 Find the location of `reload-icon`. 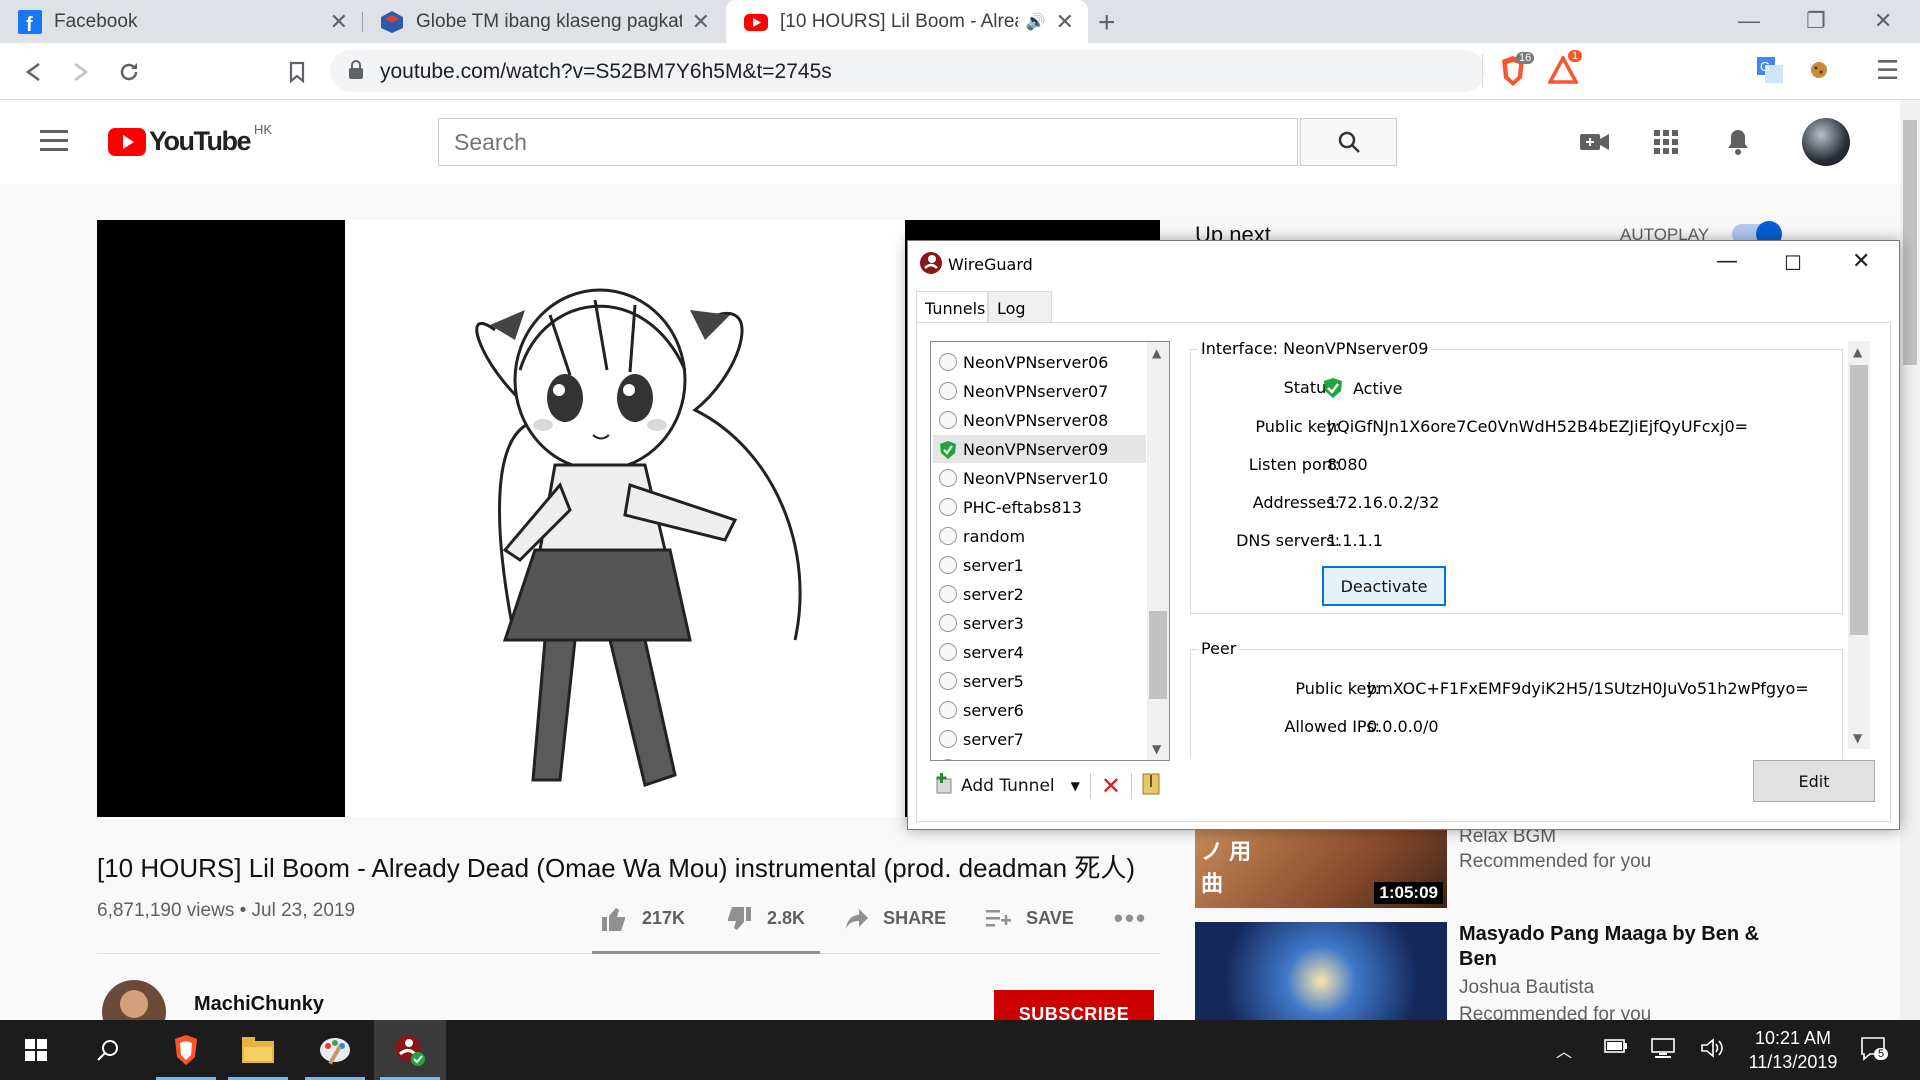

reload-icon is located at coordinates (129, 72).